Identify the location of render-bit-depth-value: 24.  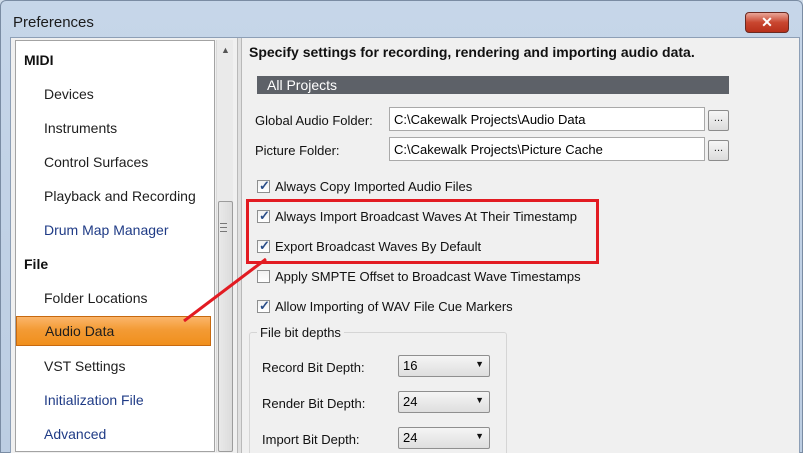
(410, 401).